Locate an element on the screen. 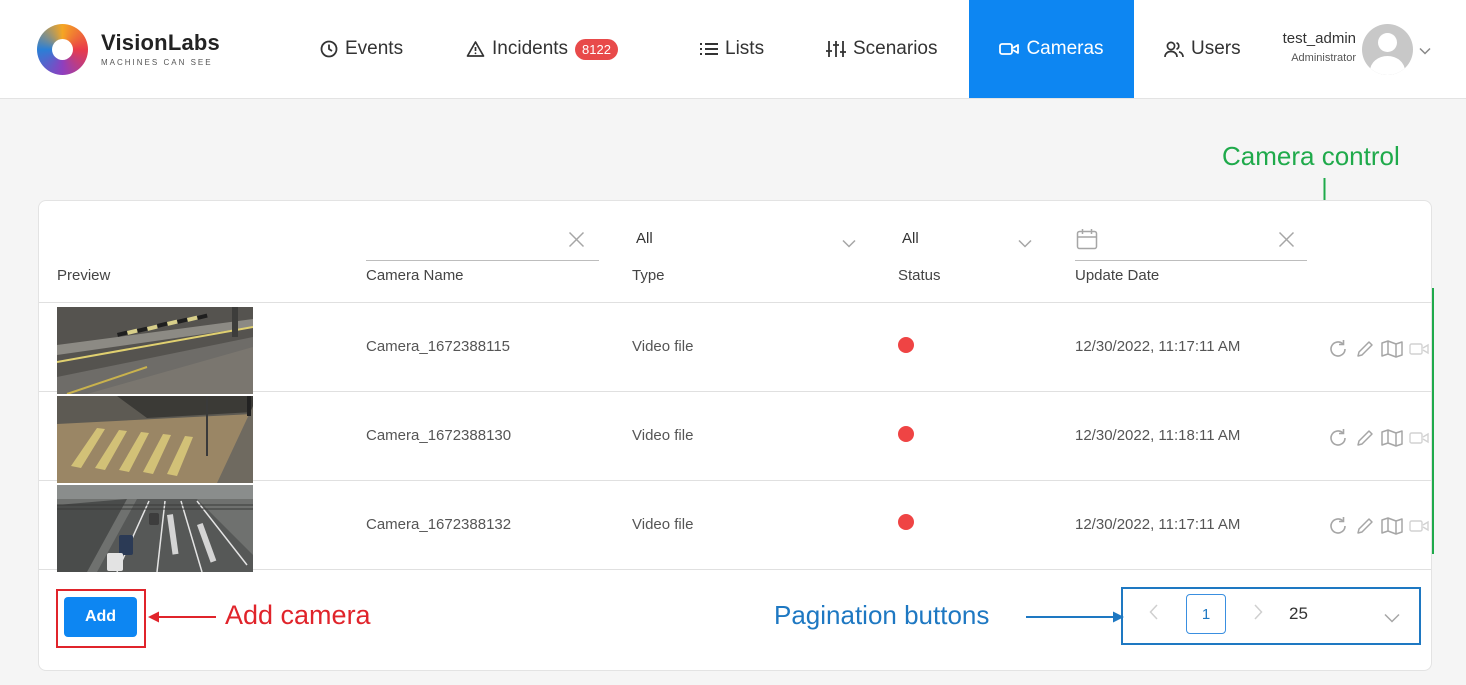 Image resolution: width=1466 pixels, height=685 pixels. brand-tagline: MACHINES CAN SEE is located at coordinates (157, 62).